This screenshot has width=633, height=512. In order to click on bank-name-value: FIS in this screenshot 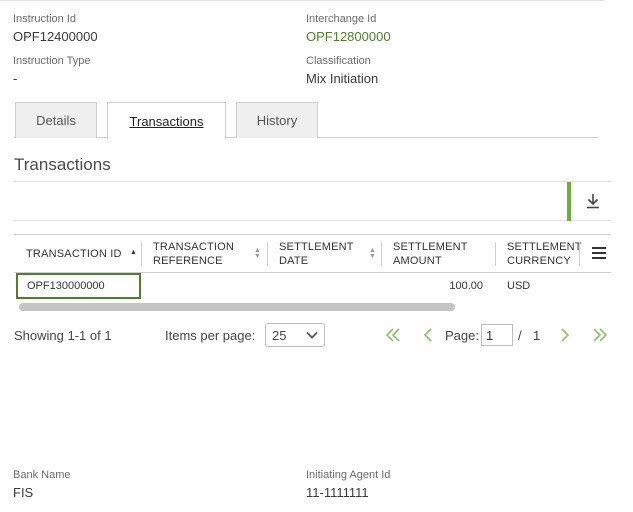, I will do `click(23, 492)`.